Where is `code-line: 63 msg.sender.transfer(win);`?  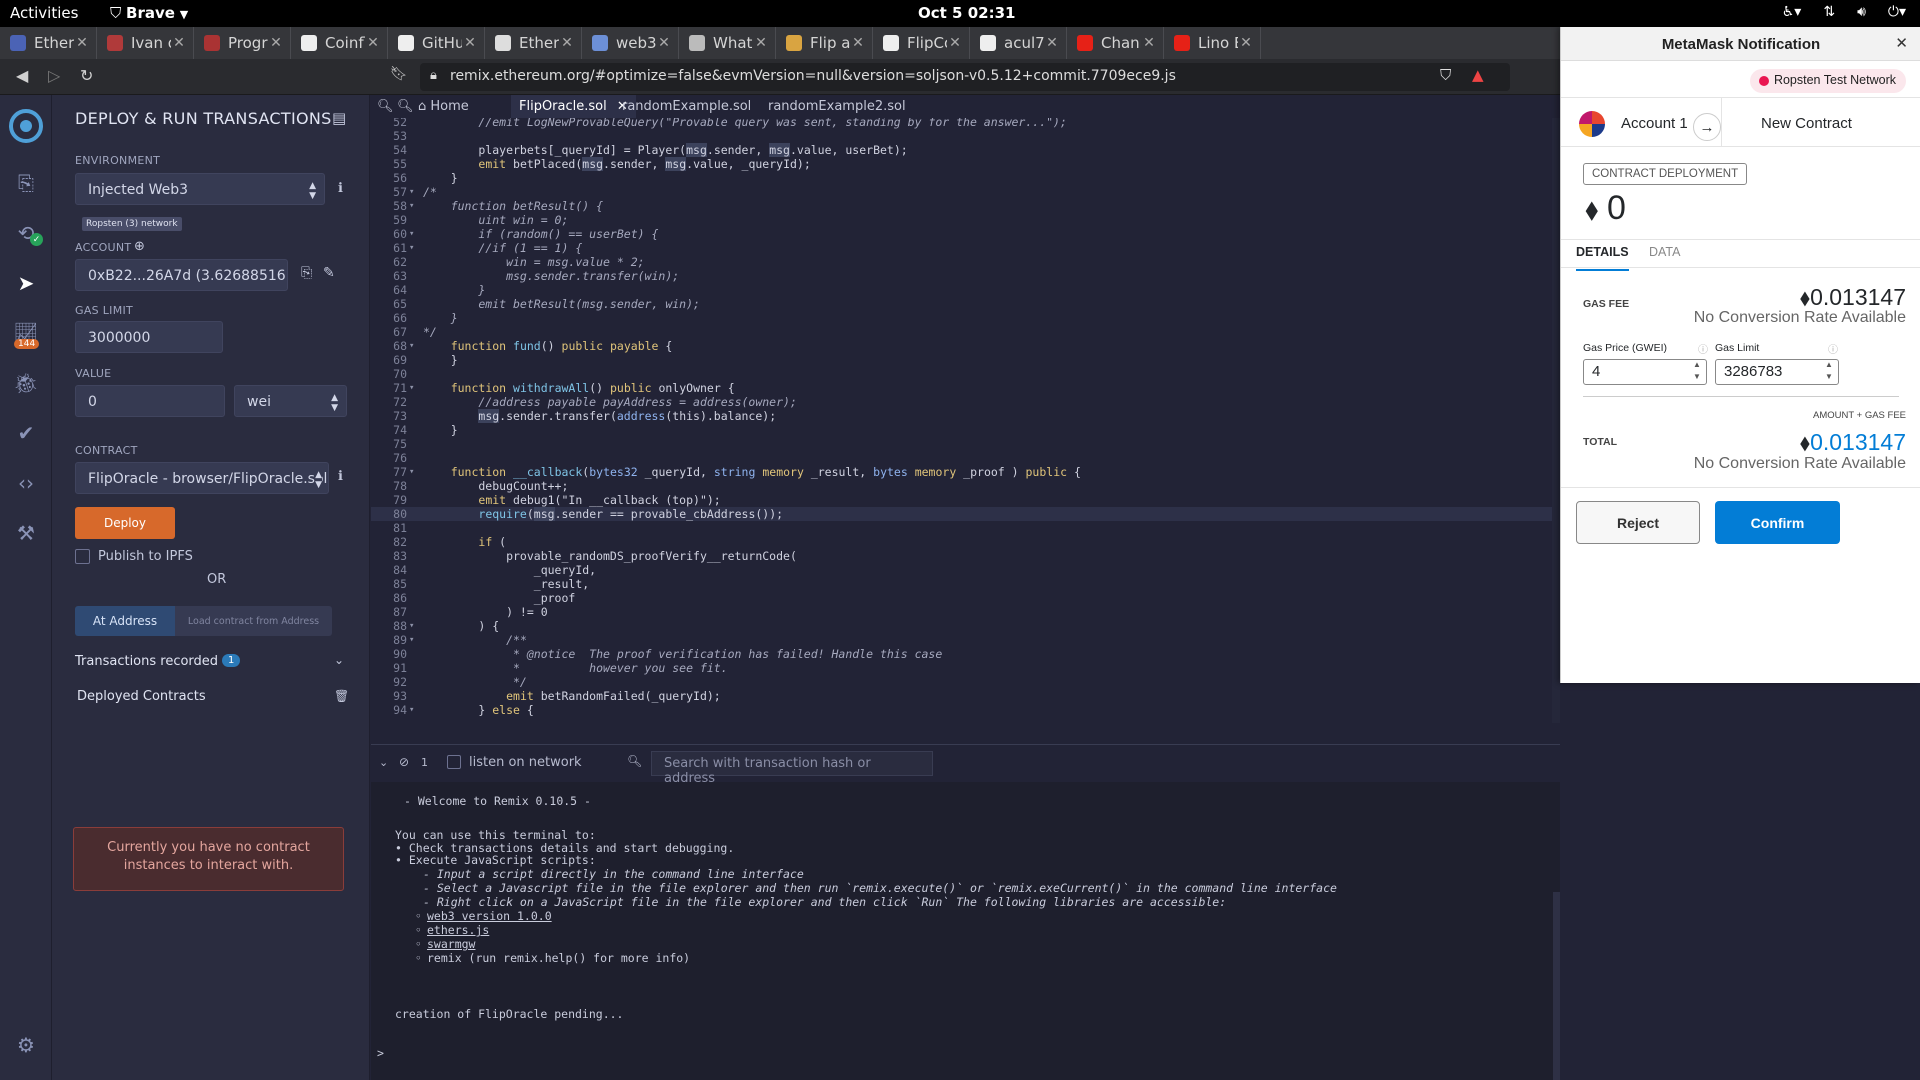
code-line: 63 msg.sender.transfer(win); is located at coordinates (965, 276).